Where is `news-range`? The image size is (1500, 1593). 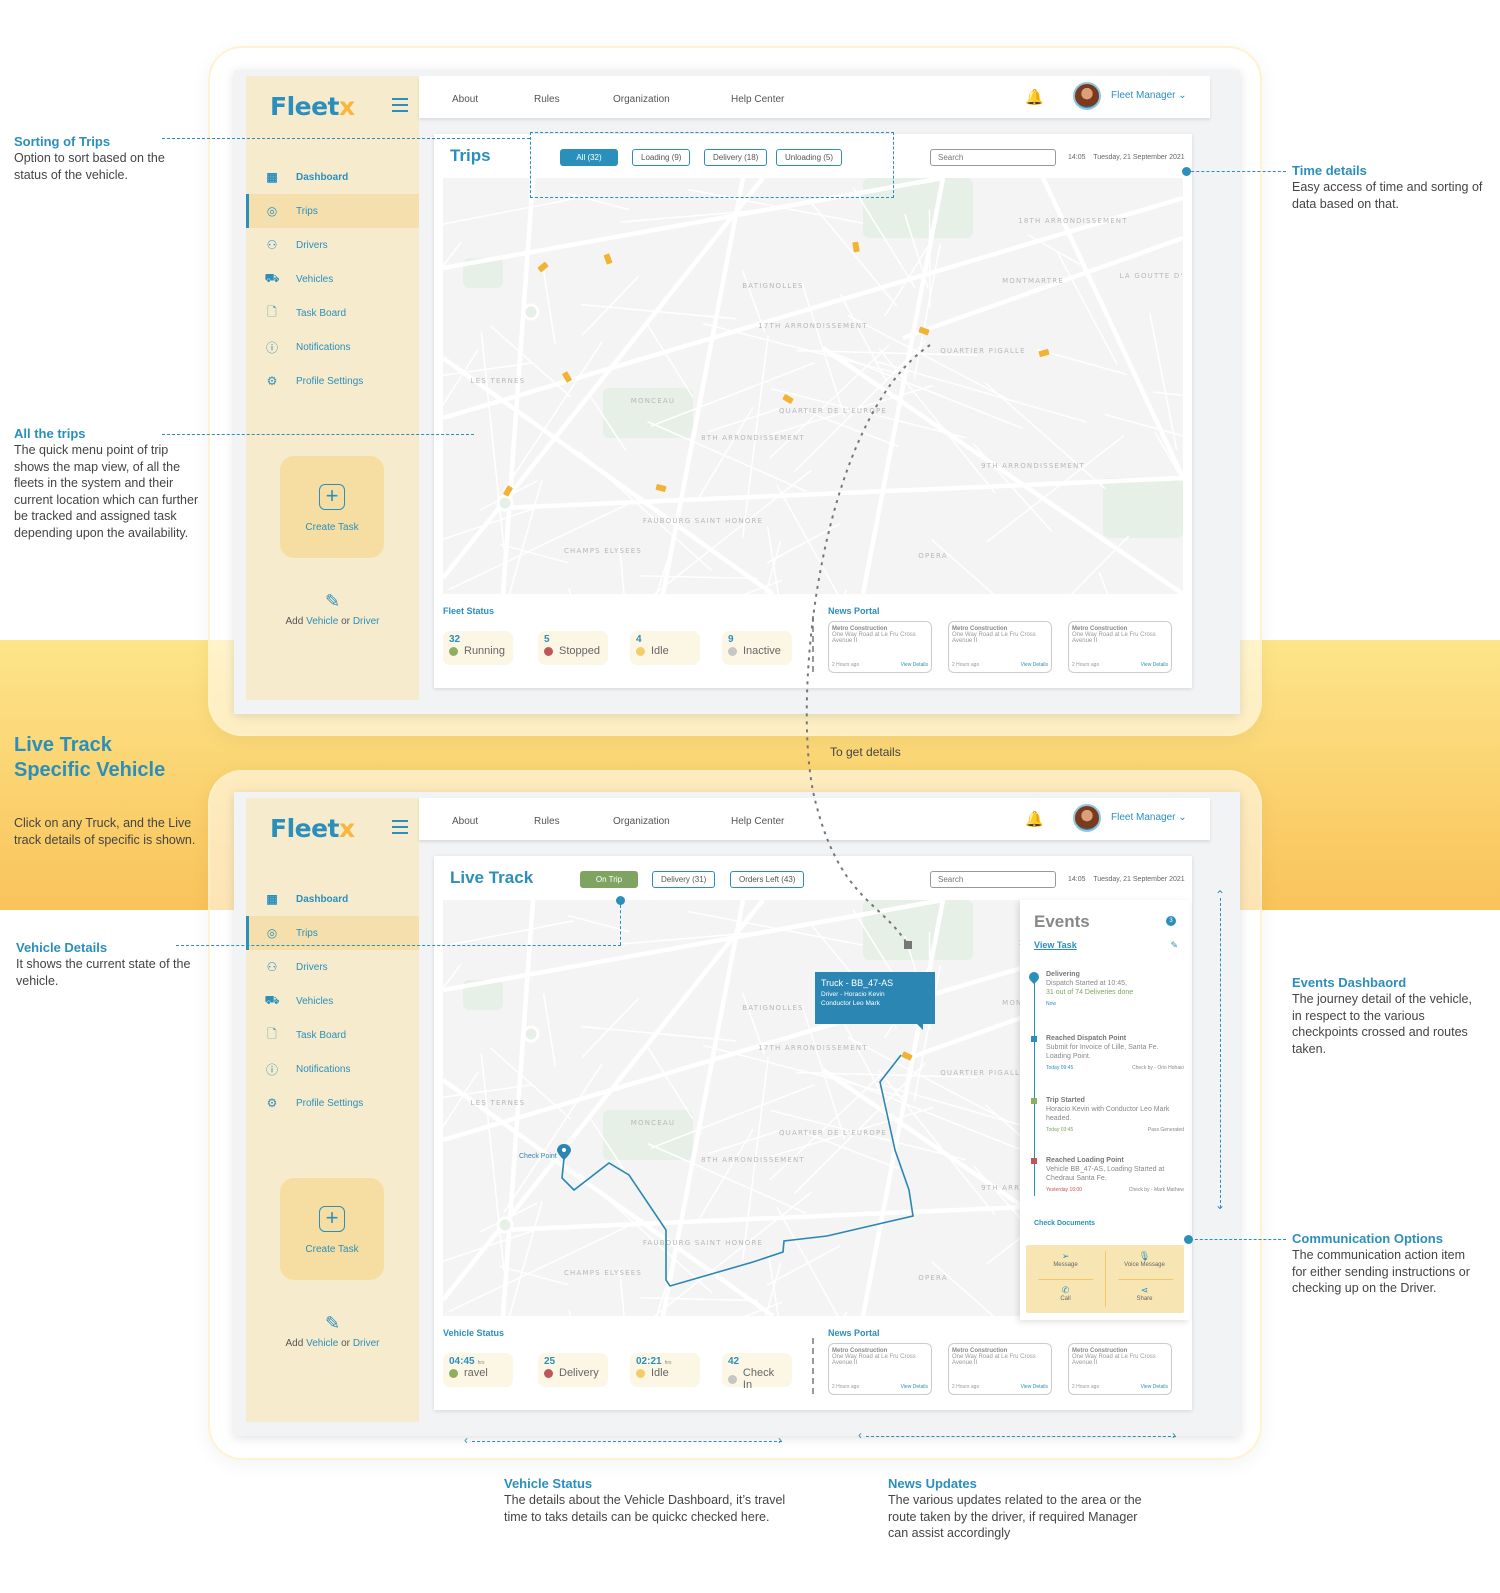 news-range is located at coordinates (1021, 1436).